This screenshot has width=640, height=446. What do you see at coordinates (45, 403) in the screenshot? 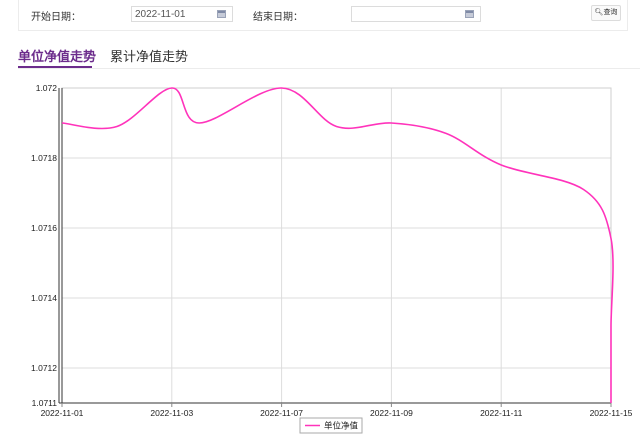
I see `y-tick-label: 1.0711` at bounding box center [45, 403].